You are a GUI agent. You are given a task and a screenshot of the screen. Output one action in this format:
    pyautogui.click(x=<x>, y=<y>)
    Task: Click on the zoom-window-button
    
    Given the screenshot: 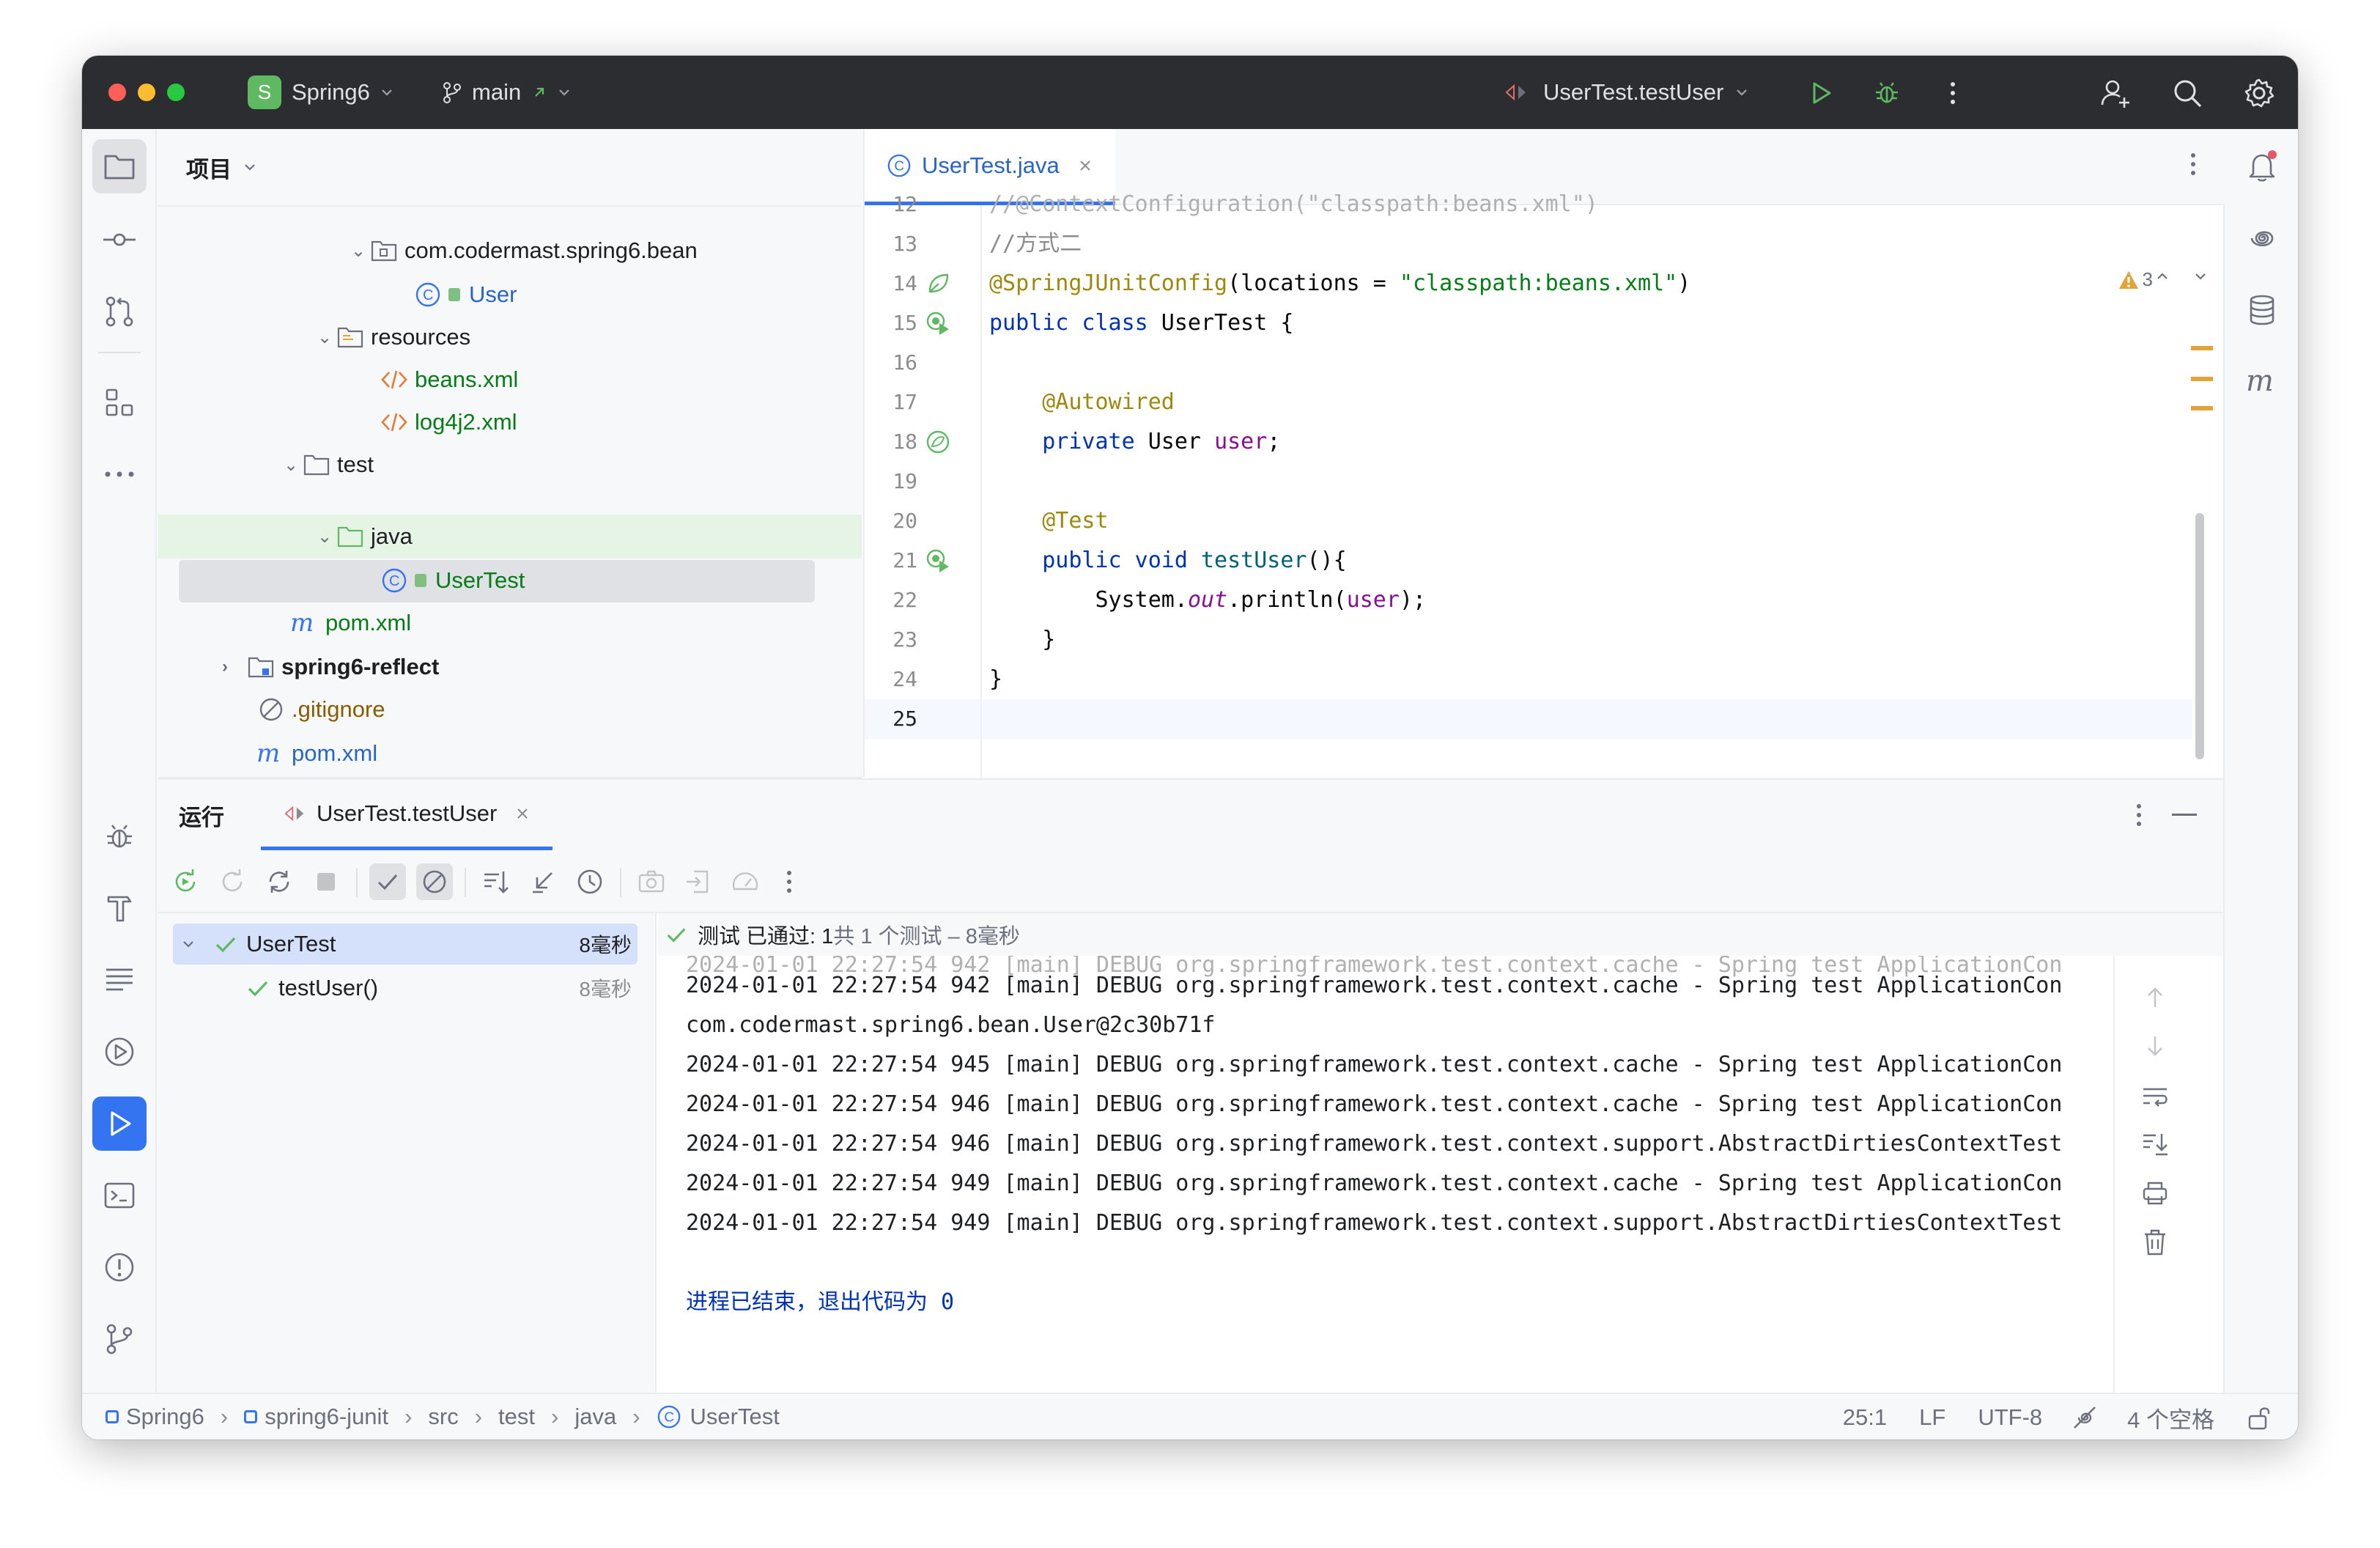 What is the action you would take?
    pyautogui.click(x=176, y=92)
    